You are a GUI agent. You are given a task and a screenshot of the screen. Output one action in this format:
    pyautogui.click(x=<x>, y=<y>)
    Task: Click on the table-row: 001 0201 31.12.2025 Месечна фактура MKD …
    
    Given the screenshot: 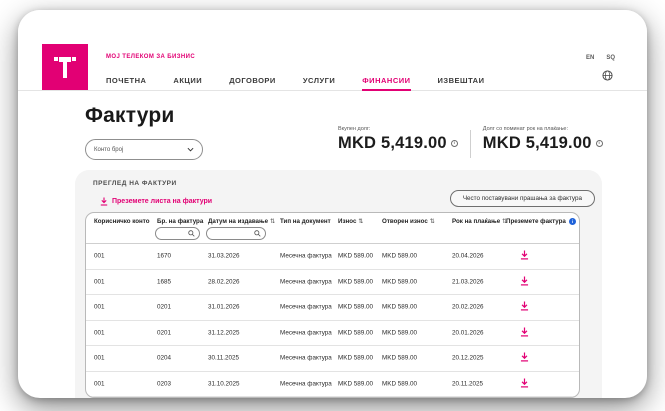 What is the action you would take?
    pyautogui.click(x=332, y=333)
    